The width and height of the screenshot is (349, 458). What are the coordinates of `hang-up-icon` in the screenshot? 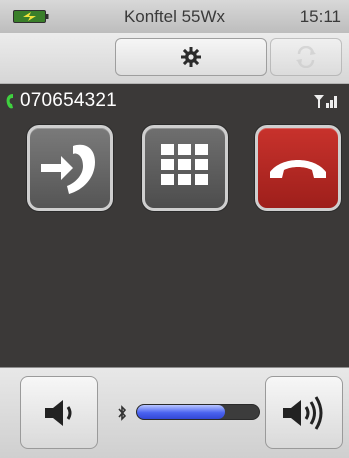 It's located at (298, 169).